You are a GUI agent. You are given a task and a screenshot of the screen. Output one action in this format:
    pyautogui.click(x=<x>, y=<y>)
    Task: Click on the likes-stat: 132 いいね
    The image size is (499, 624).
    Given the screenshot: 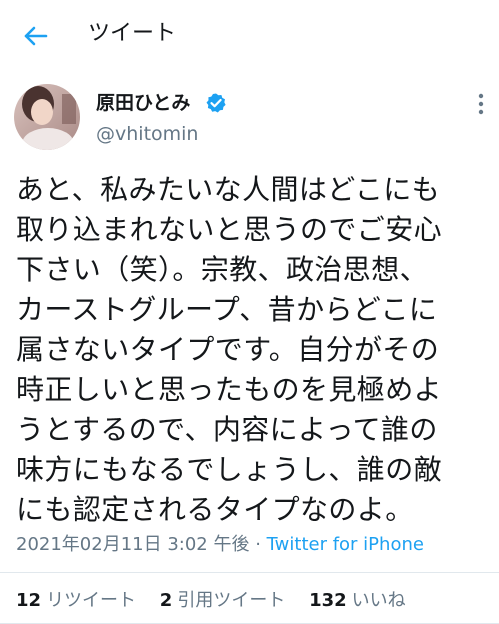 What is the action you would take?
    pyautogui.click(x=357, y=601)
    